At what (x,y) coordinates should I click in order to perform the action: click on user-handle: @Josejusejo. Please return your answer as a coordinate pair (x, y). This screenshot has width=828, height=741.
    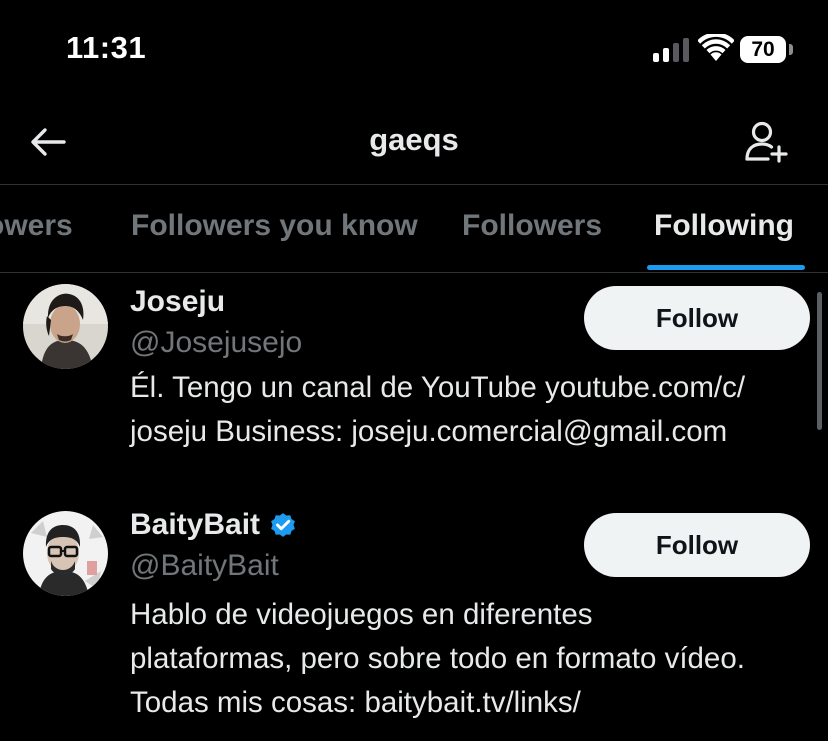
    Looking at the image, I should click on (216, 342).